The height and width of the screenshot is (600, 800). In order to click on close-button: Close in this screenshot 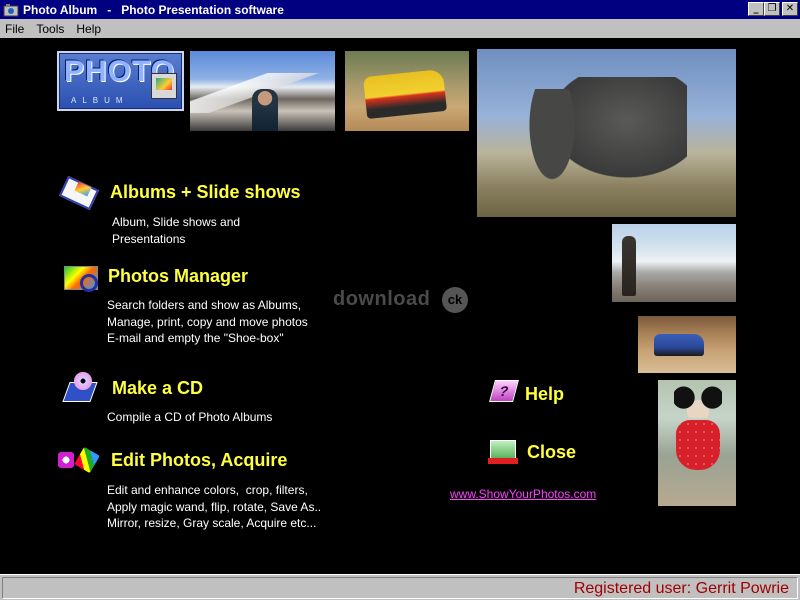, I will do `click(551, 452)`.